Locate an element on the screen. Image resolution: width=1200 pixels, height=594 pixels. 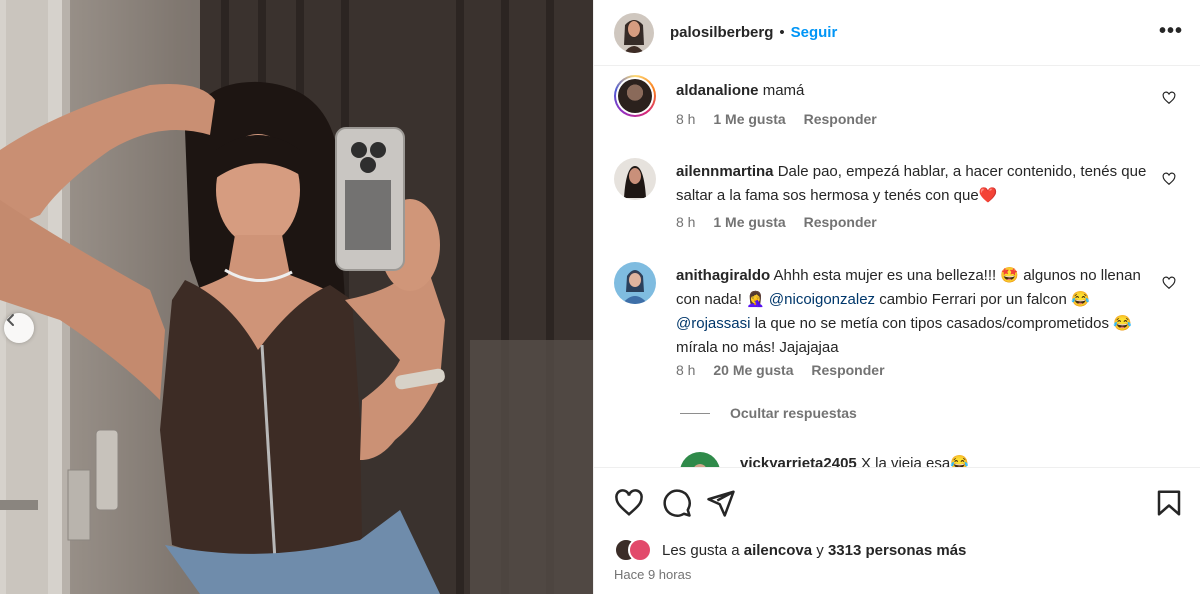
post-timestamp: Hace 9 horas is located at coordinates (652, 574).